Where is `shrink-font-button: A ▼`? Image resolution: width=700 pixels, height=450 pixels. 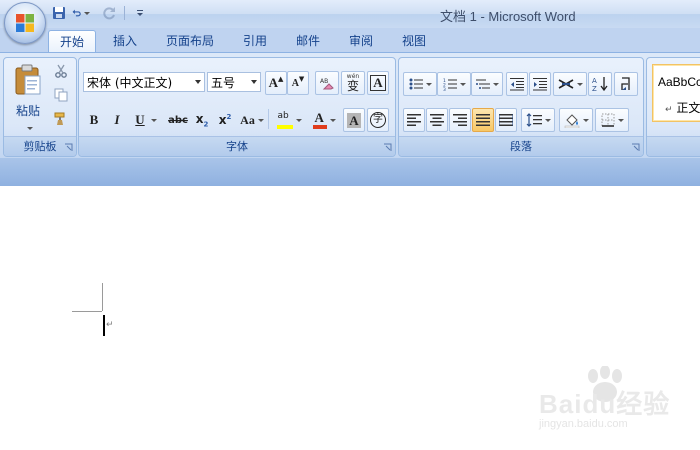
shrink-font-button: A ▼ is located at coordinates (298, 83).